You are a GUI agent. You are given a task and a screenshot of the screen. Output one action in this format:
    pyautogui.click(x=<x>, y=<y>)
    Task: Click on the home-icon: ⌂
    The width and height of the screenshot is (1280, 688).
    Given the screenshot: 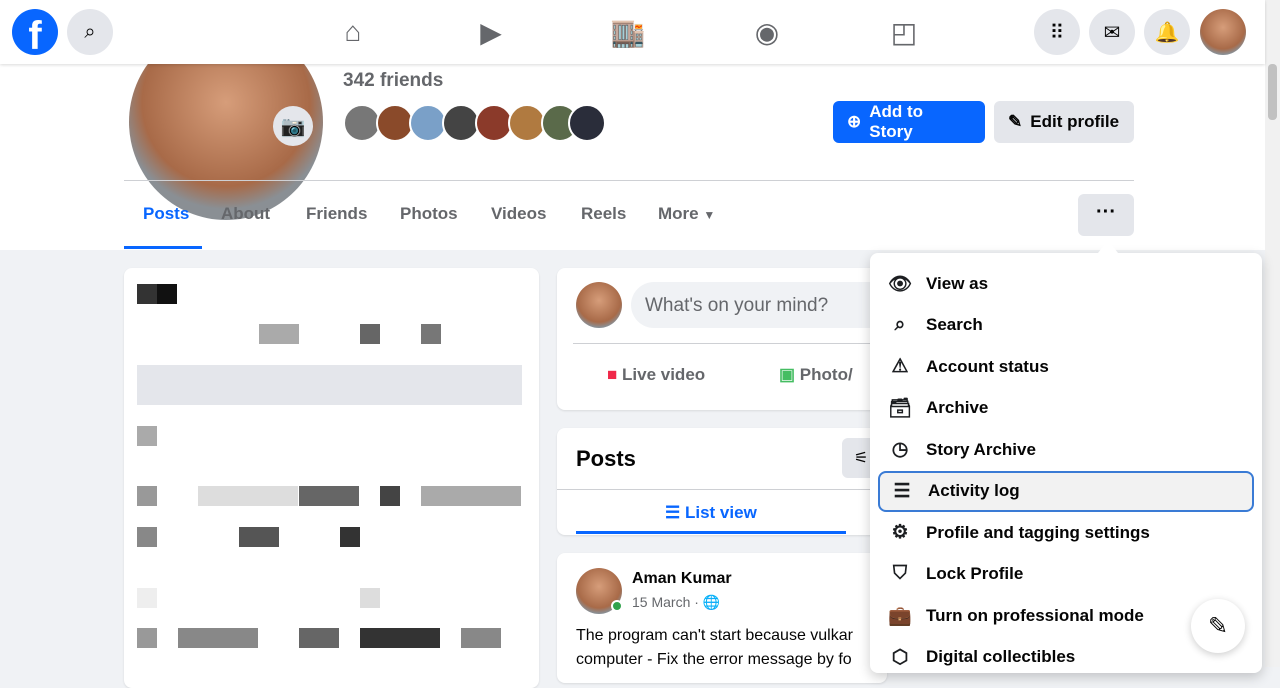 What is the action you would take?
    pyautogui.click(x=353, y=32)
    